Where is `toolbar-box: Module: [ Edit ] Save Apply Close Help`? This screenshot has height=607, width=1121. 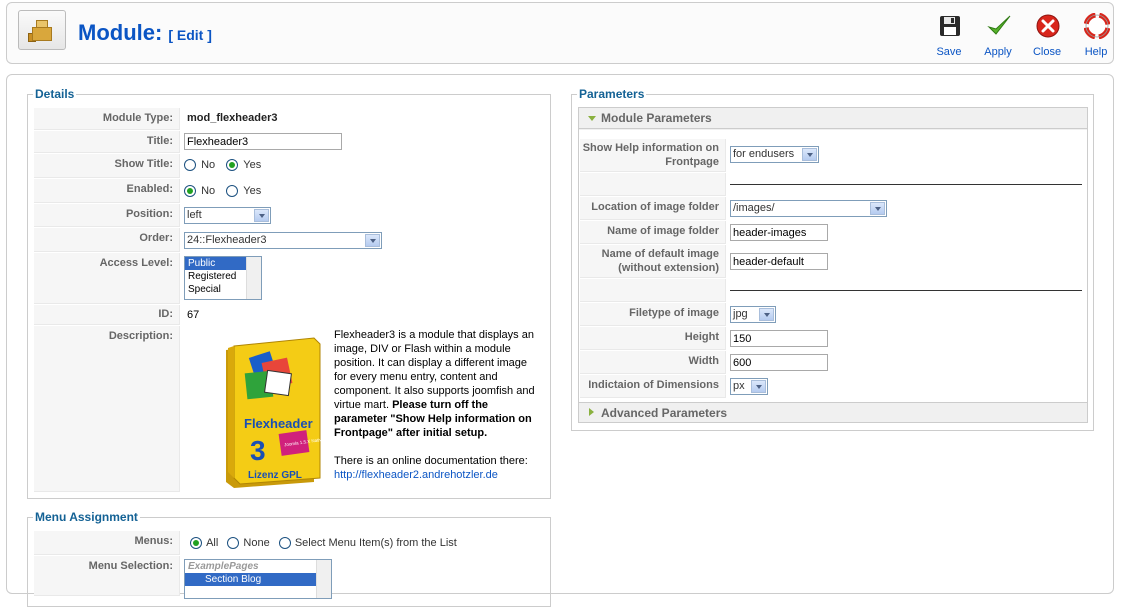 toolbar-box: Module: [ Edit ] Save Apply Close Help is located at coordinates (560, 33).